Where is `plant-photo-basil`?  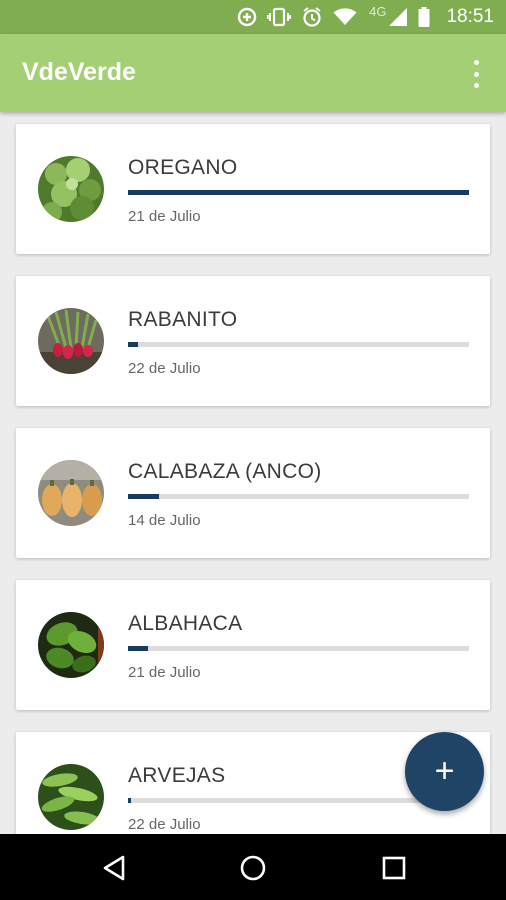
plant-photo-basil is located at coordinates (71, 645).